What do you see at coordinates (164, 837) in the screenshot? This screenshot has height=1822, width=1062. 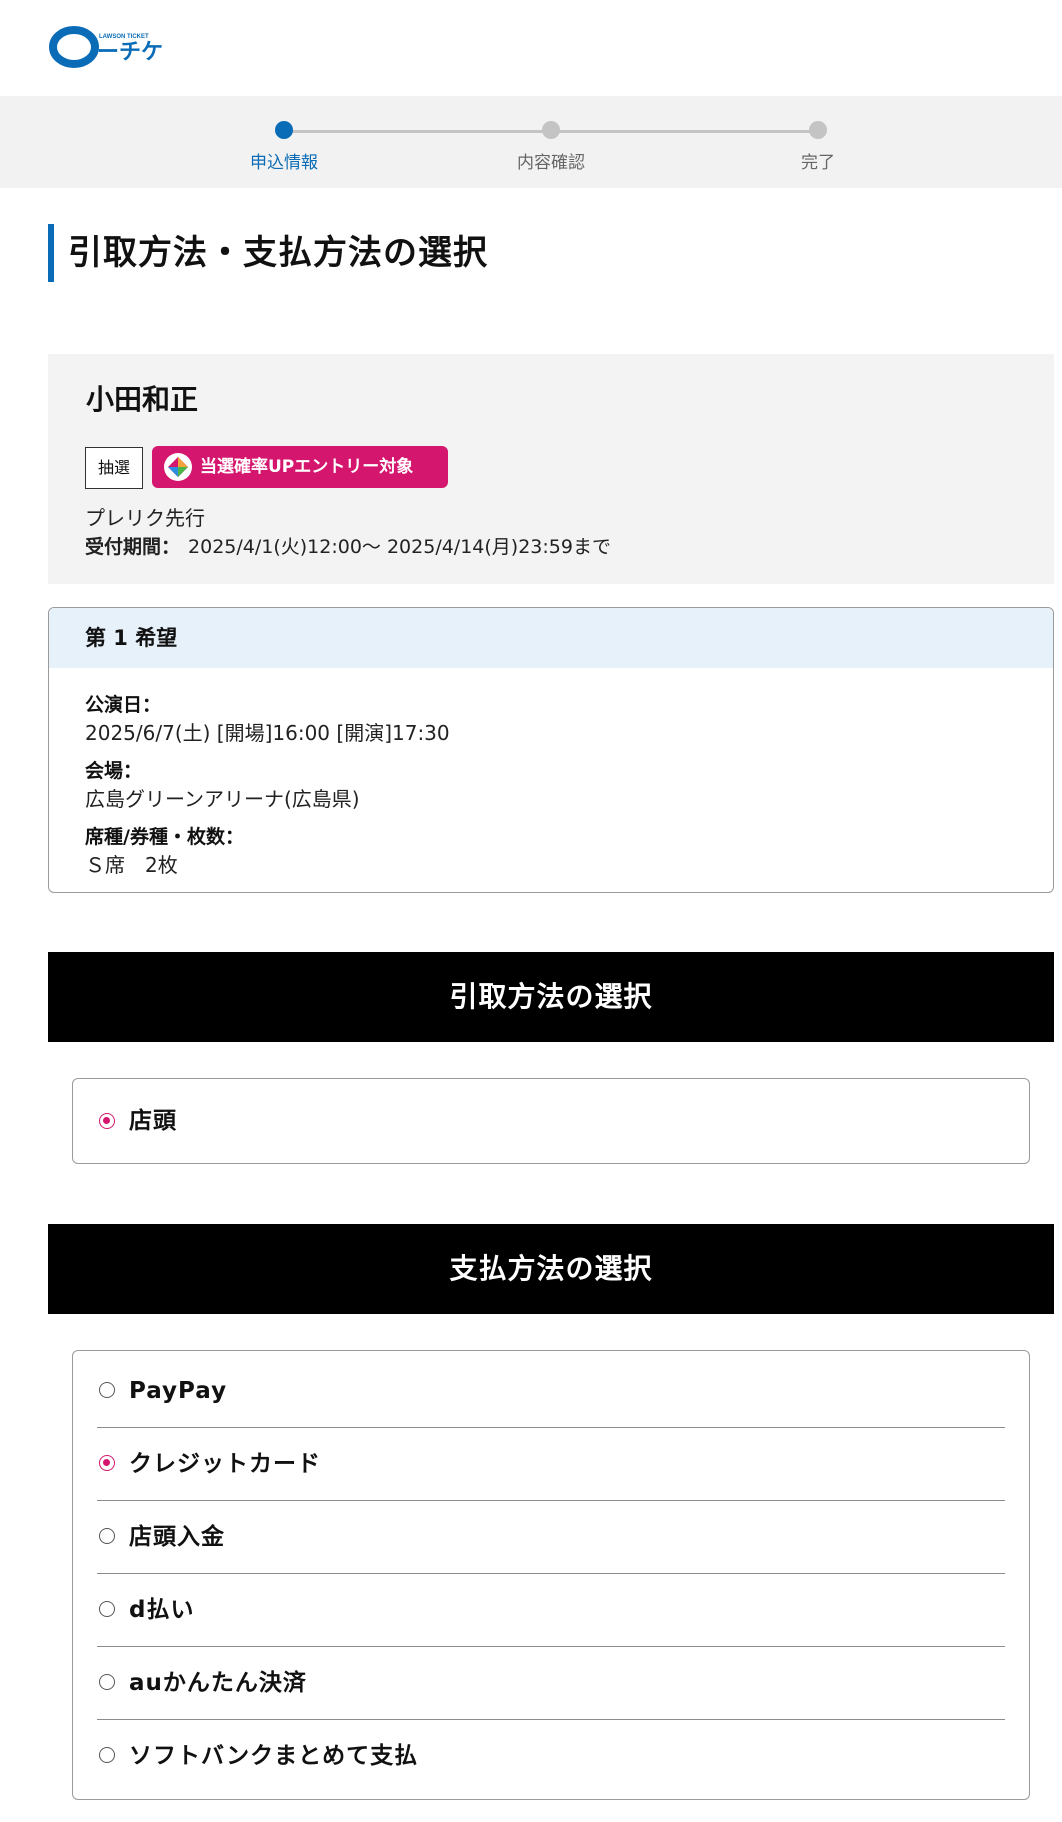 I see `seat-label: 席種/券種・枚数：` at bounding box center [164, 837].